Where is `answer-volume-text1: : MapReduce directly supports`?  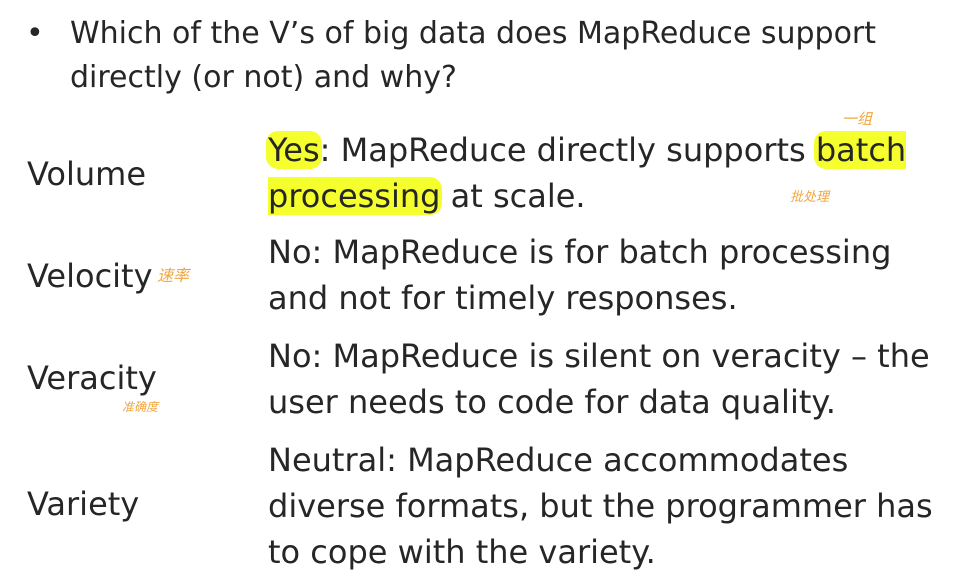 answer-volume-text1: : MapReduce directly supports is located at coordinates (567, 150).